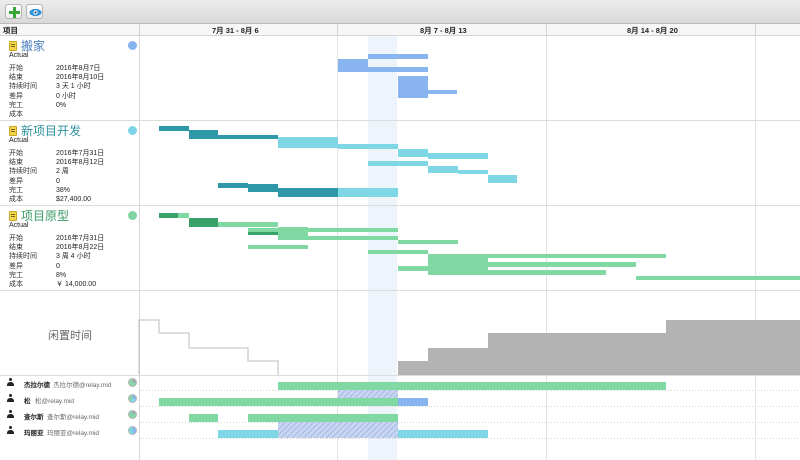  What do you see at coordinates (479, 246) in the screenshot?
I see `project-prototype-bars` at bounding box center [479, 246].